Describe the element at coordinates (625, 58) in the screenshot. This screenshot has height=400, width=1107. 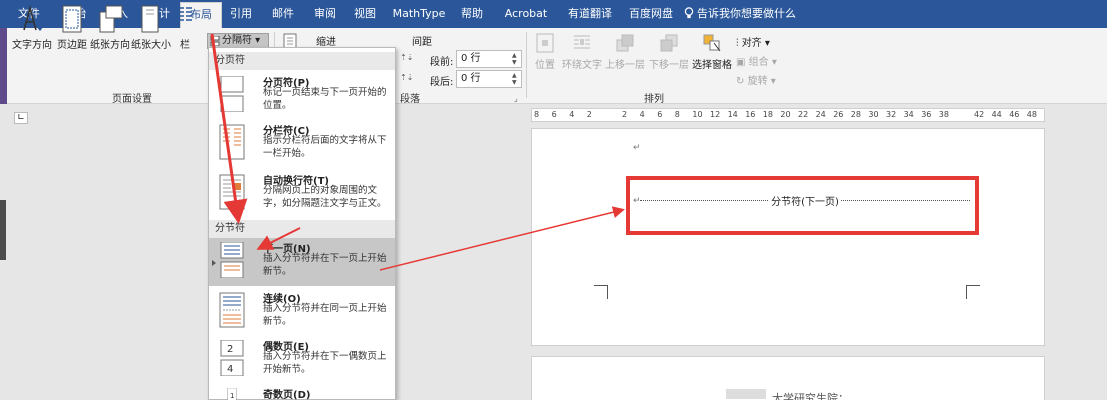
I see `bring-forward-button: 上移一层` at that location.